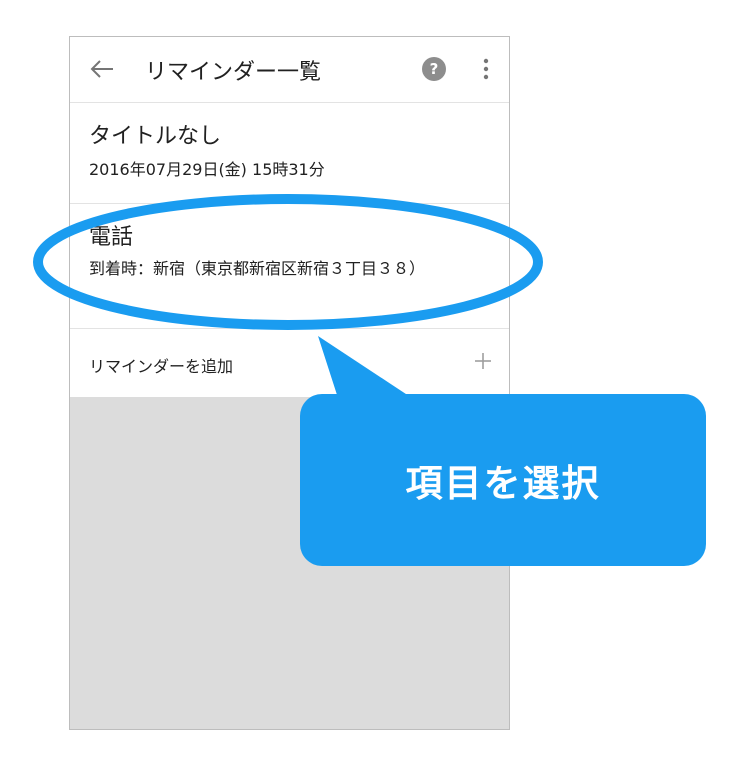 The height and width of the screenshot is (770, 732). What do you see at coordinates (155, 136) in the screenshot?
I see `reminder-title: タイトルなし` at bounding box center [155, 136].